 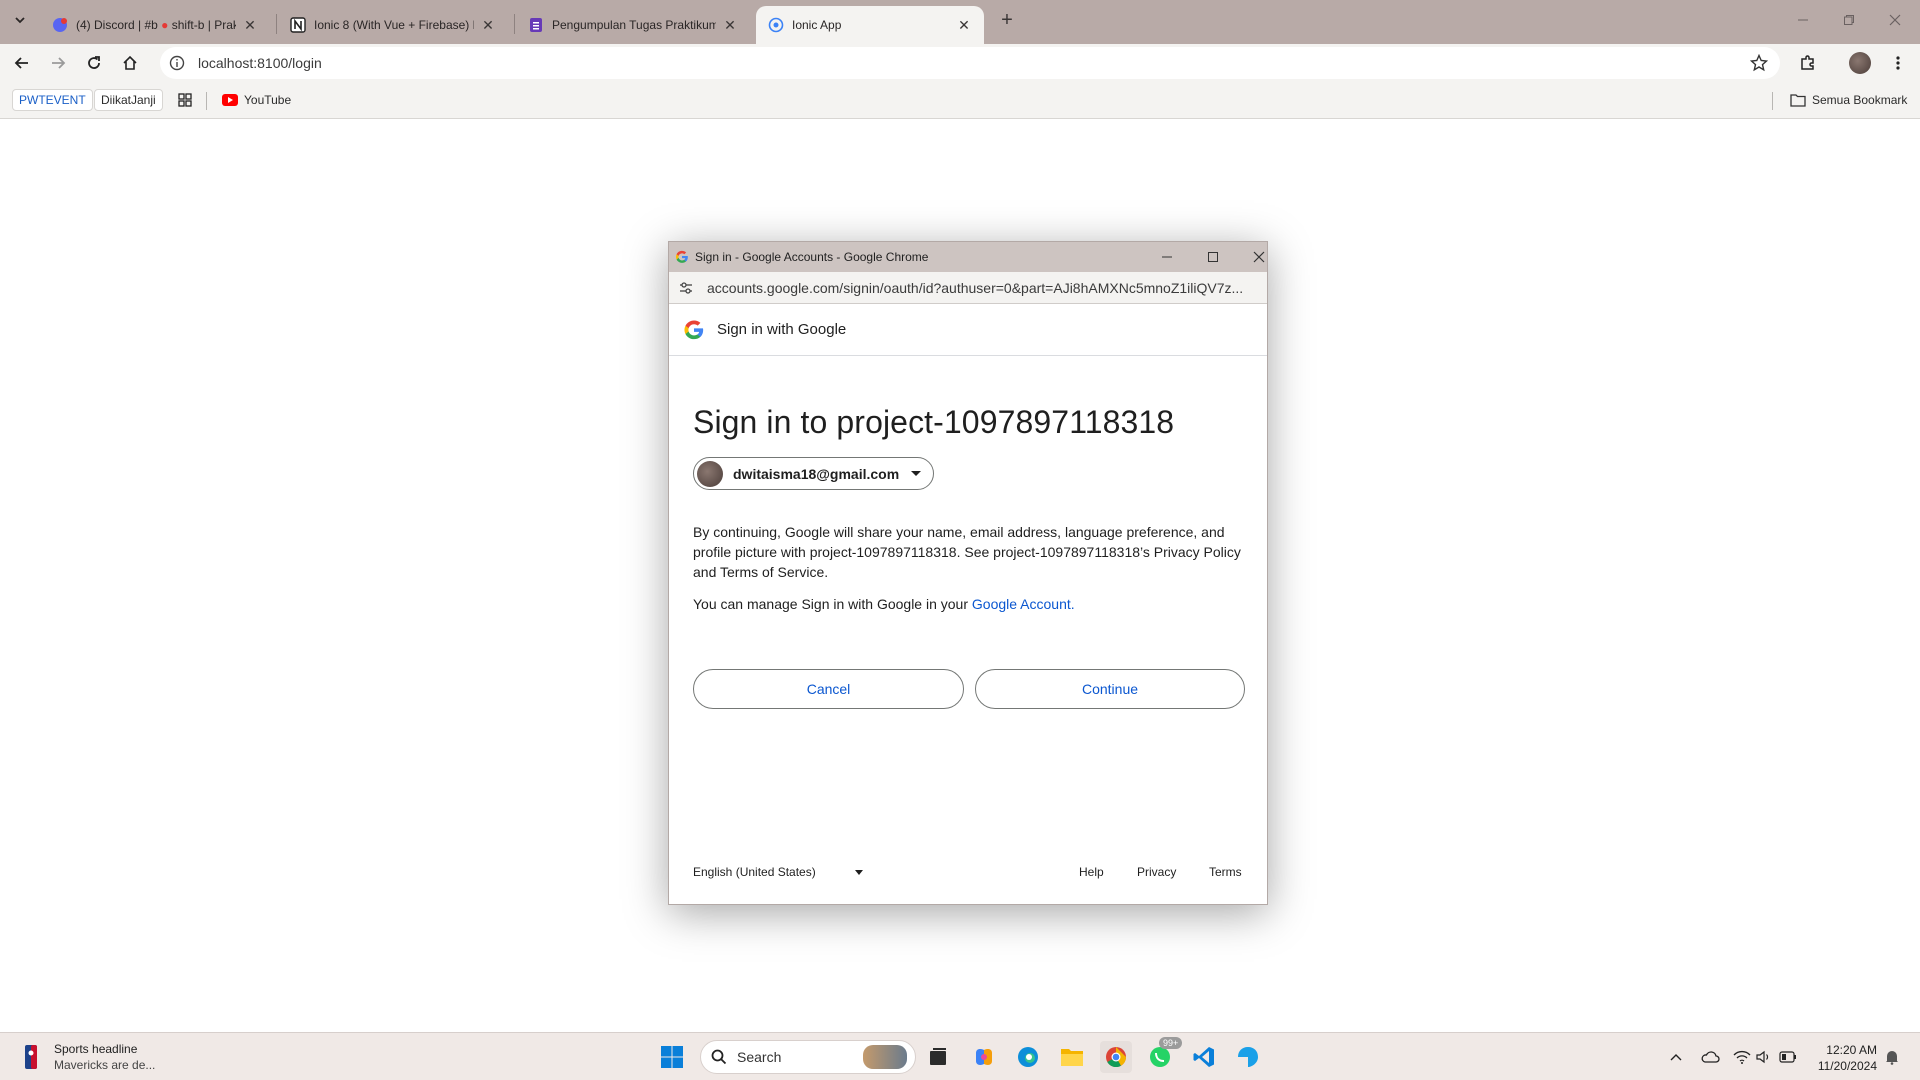 I want to click on caret-down-icon, so click(x=916, y=473).